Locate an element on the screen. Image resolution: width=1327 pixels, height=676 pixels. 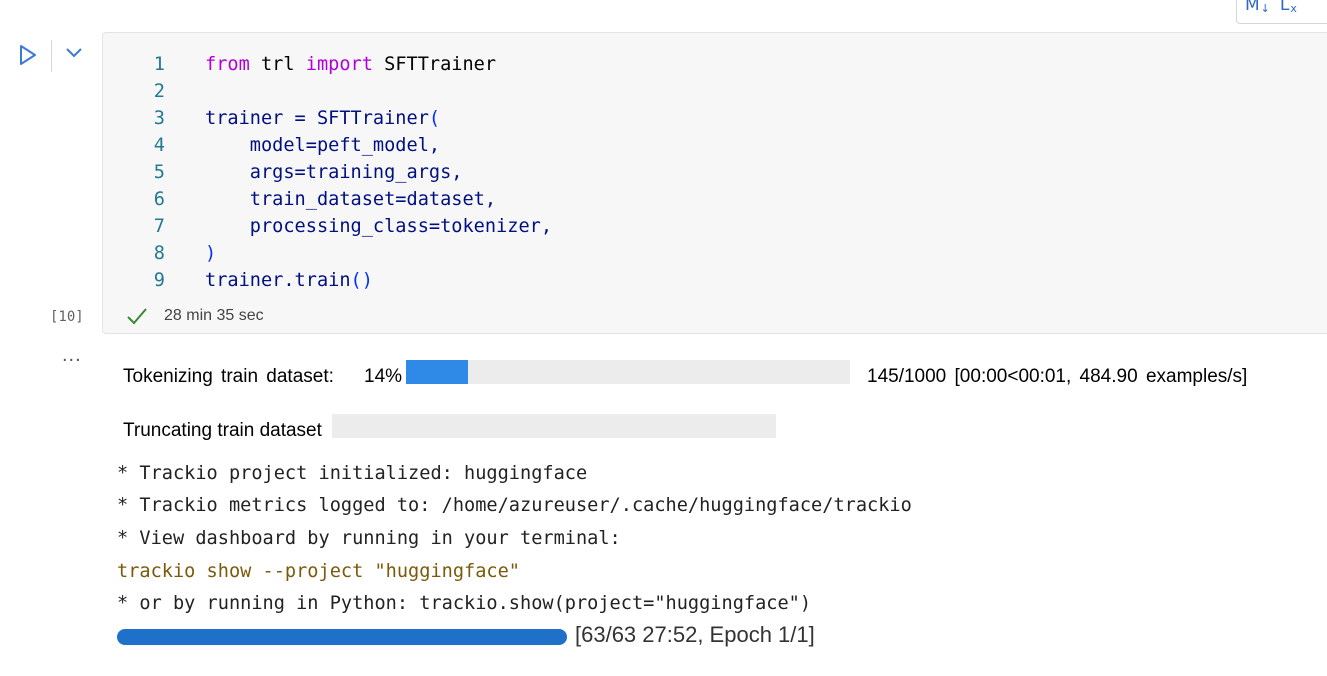
call-parens: () is located at coordinates (361, 280).